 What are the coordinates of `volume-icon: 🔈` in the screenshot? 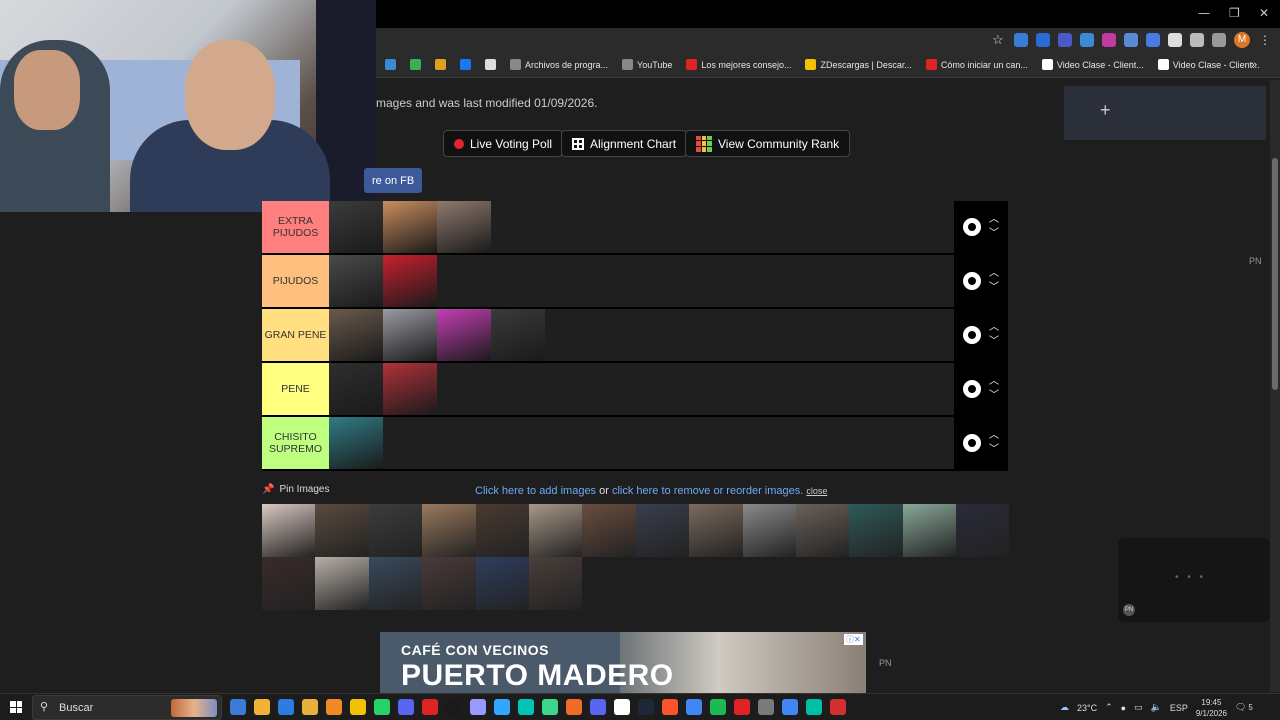 It's located at (1156, 707).